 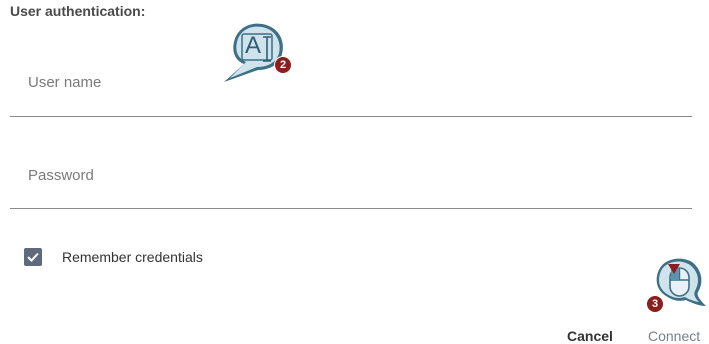 I want to click on username-input, so click(x=351, y=82).